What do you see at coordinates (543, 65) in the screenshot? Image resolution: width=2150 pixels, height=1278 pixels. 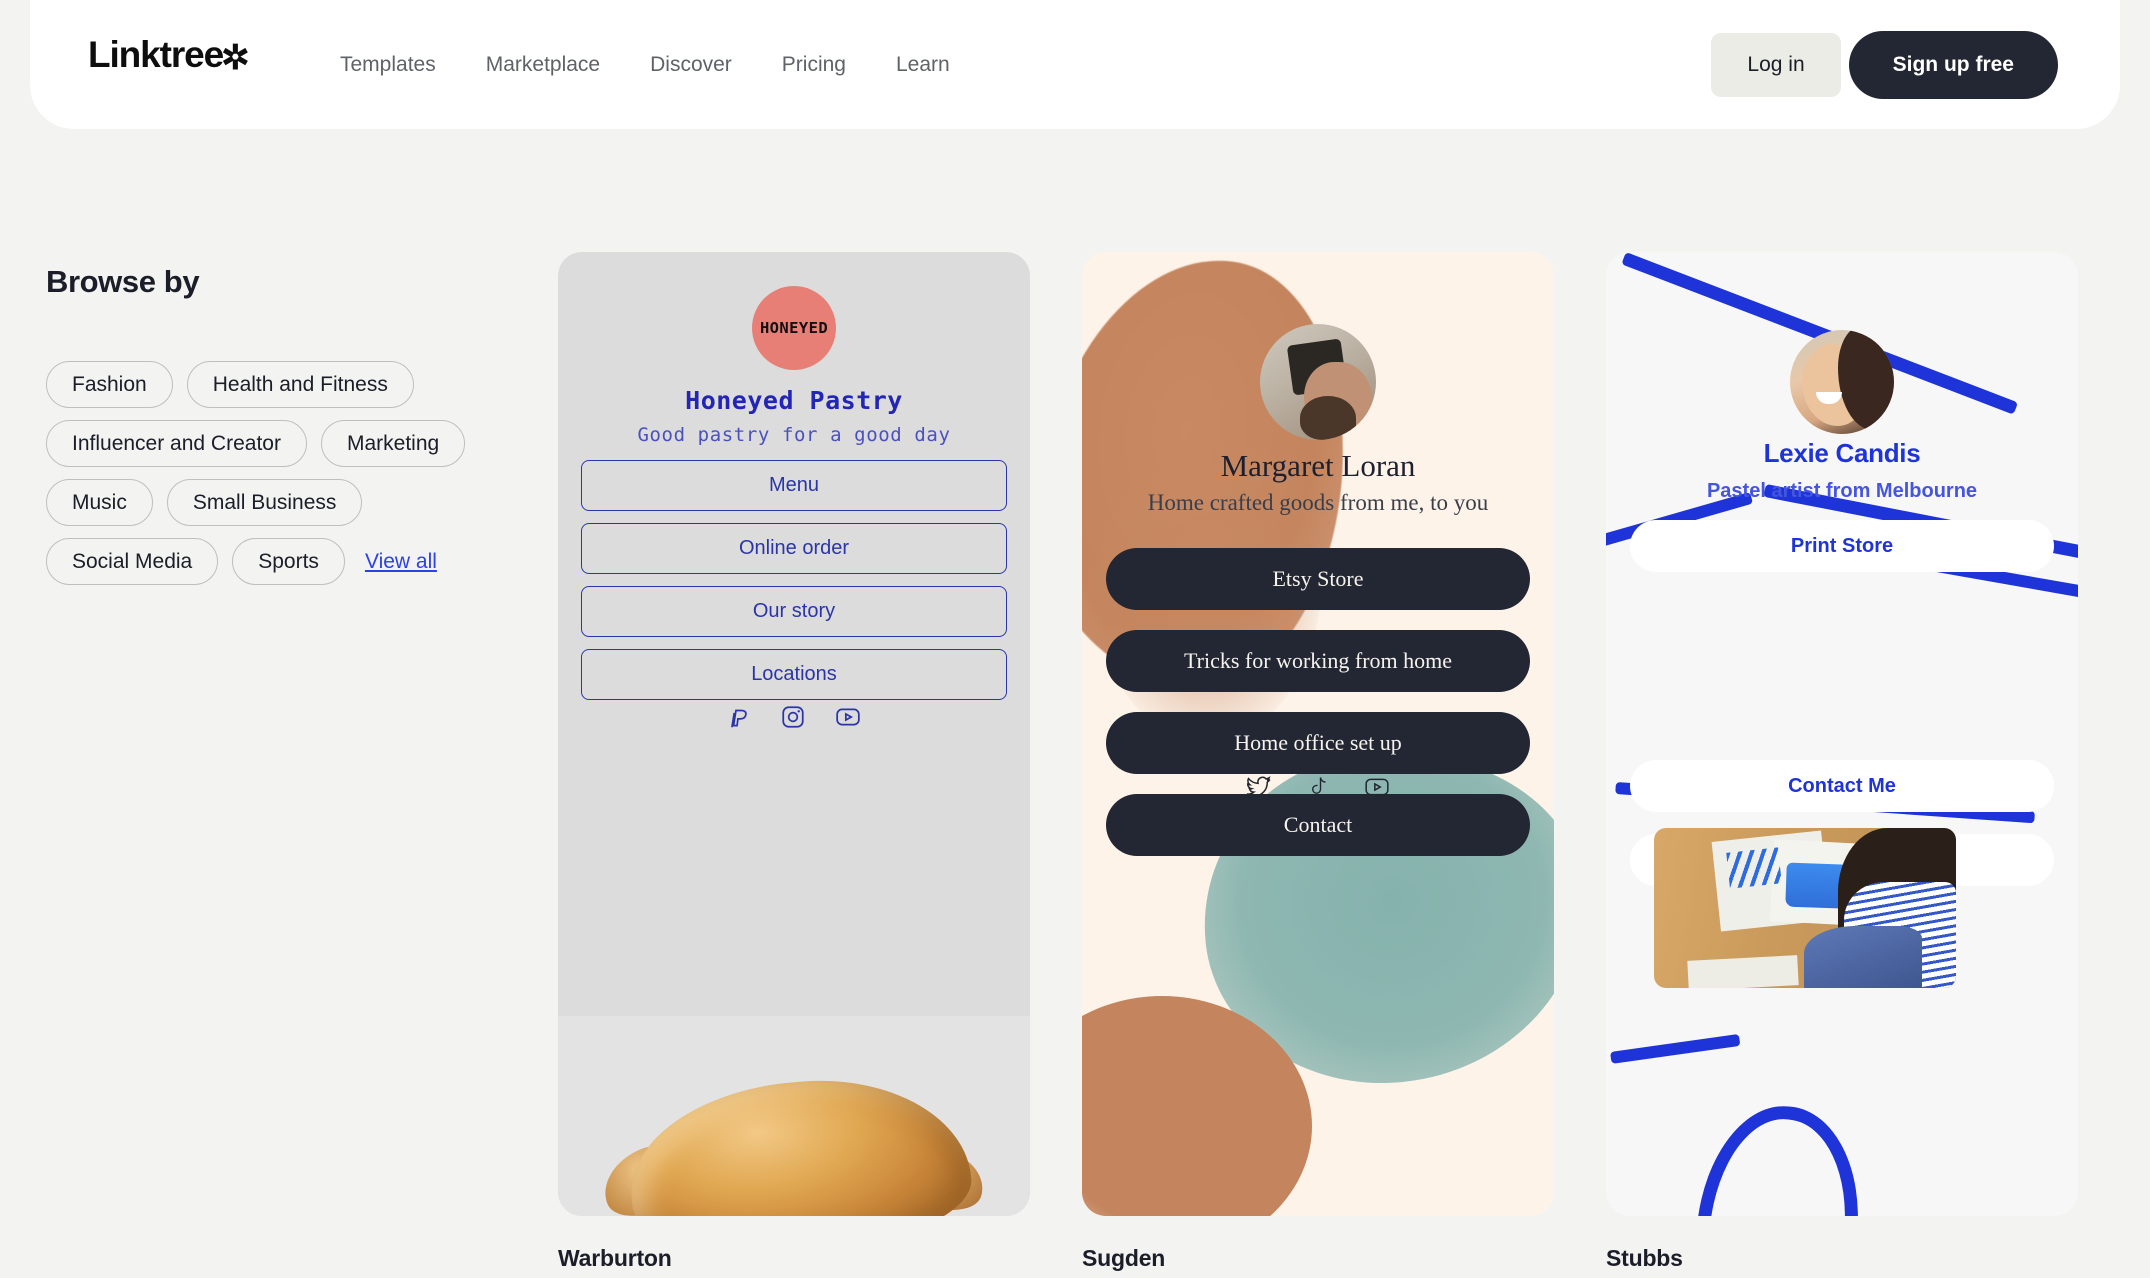 I see `nav-item-marketplace: Marketplace` at bounding box center [543, 65].